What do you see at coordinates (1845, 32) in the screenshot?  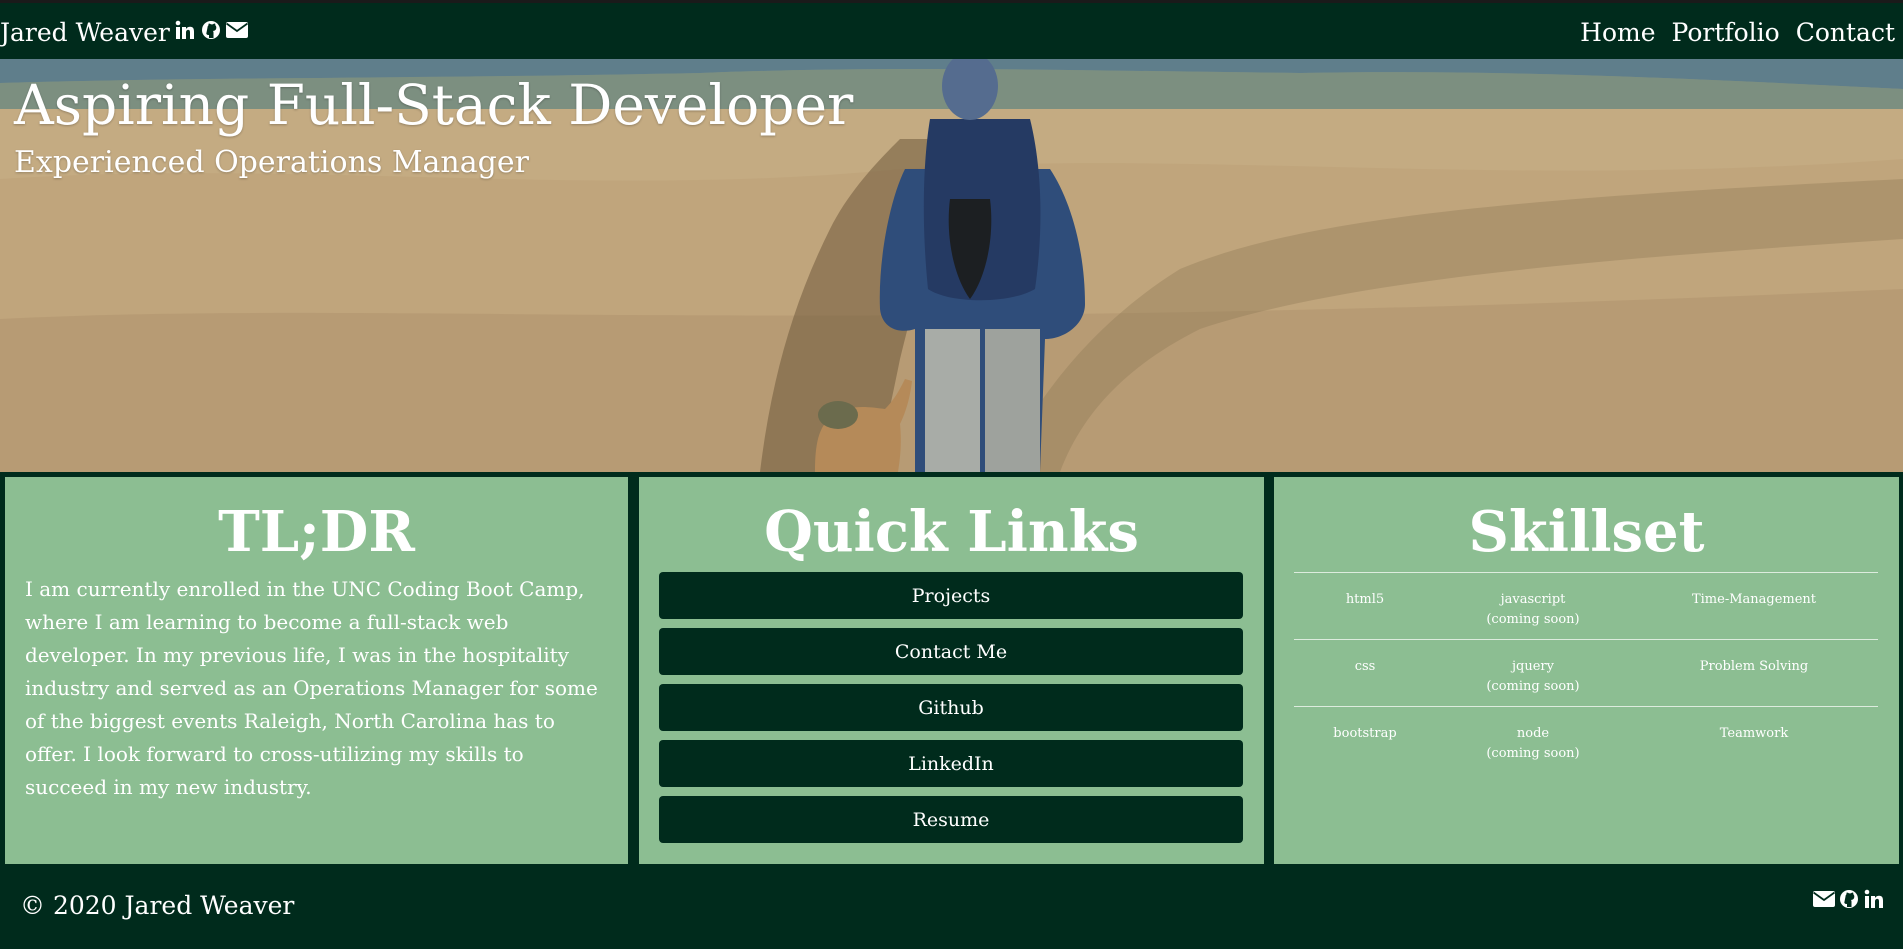 I see `nav-contact: Contact` at bounding box center [1845, 32].